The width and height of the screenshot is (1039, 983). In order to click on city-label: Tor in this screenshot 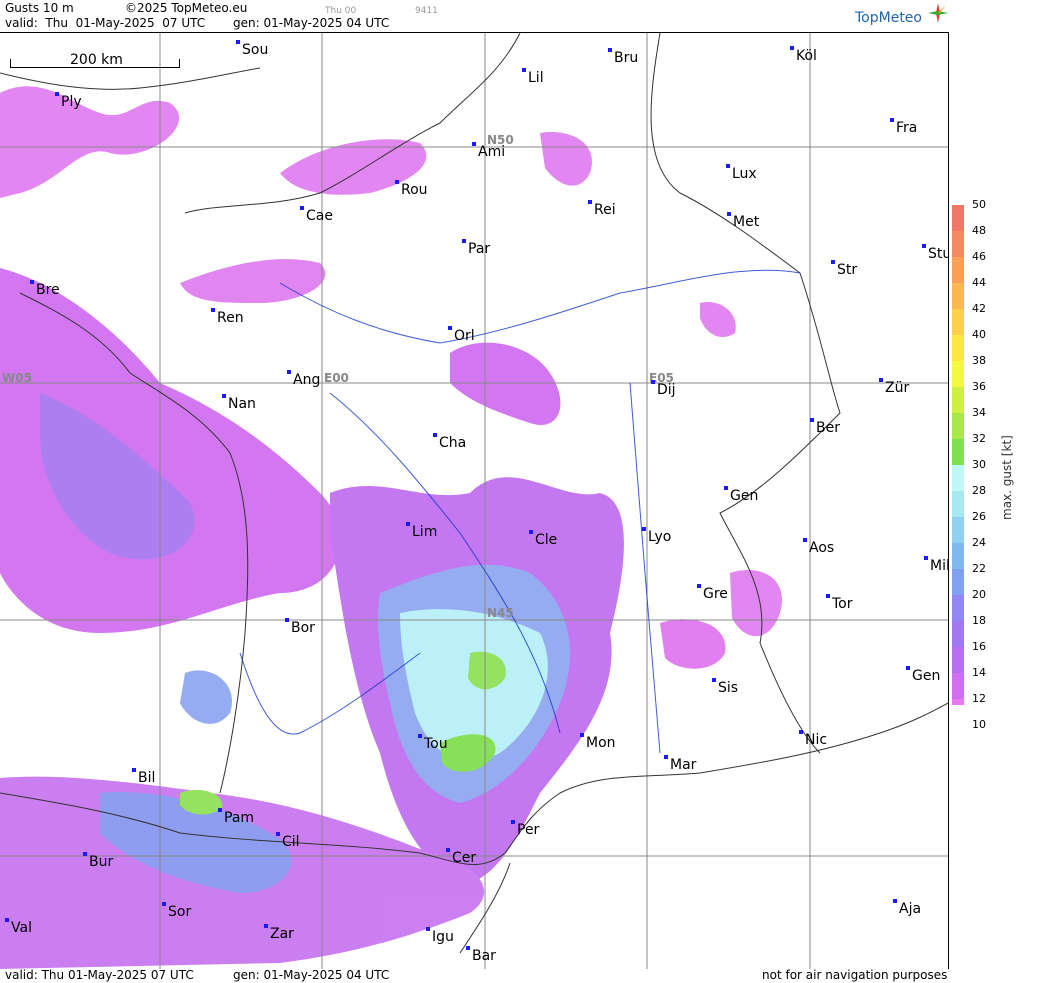, I will do `click(839, 603)`.